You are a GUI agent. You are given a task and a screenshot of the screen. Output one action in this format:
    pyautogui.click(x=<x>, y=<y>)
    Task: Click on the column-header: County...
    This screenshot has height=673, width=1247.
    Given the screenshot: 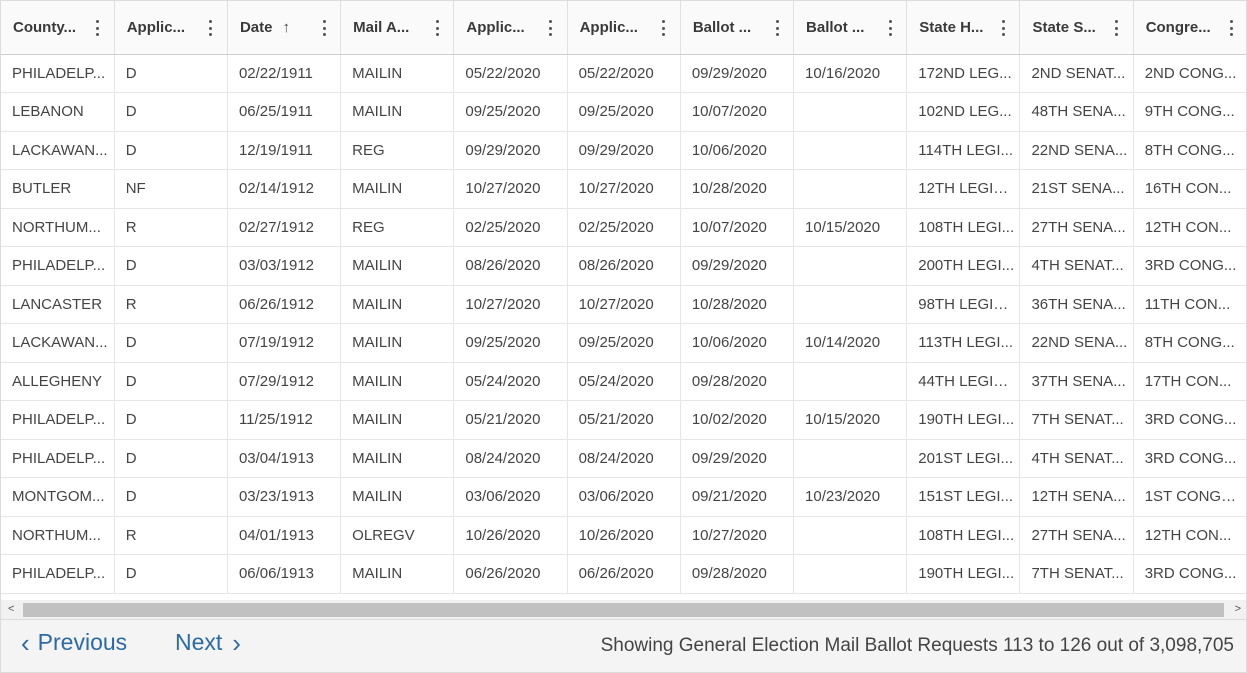 What is the action you would take?
    pyautogui.click(x=58, y=28)
    